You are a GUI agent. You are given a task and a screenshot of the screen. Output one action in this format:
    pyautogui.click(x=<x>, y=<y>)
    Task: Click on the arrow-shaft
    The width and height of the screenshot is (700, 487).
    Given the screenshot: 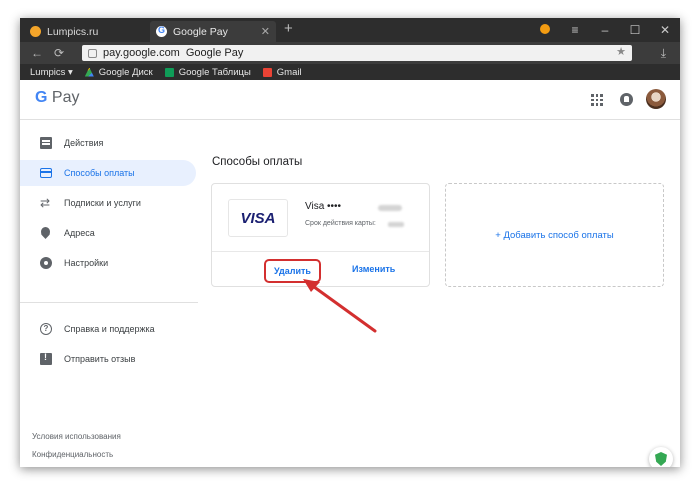 What is the action you would take?
    pyautogui.click(x=342, y=307)
    